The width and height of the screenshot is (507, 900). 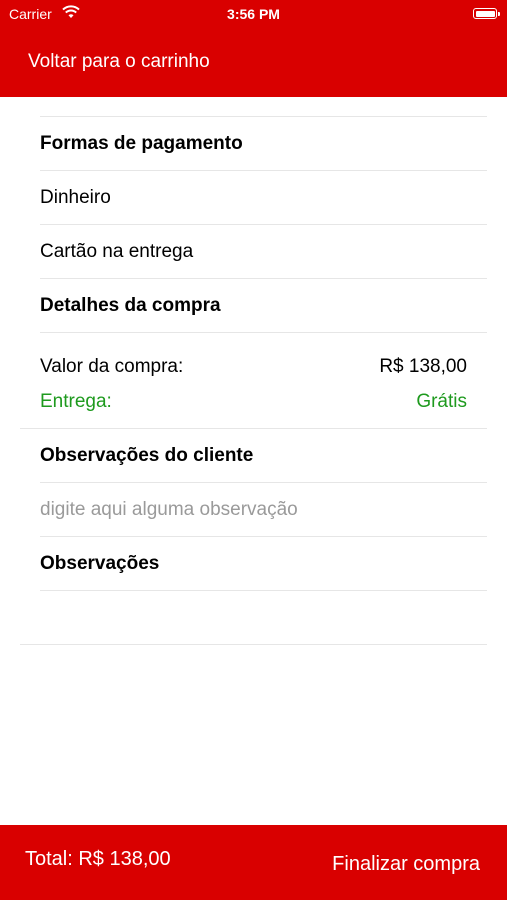 What do you see at coordinates (116, 252) in the screenshot?
I see `payment-option-card: Cartão na entrega` at bounding box center [116, 252].